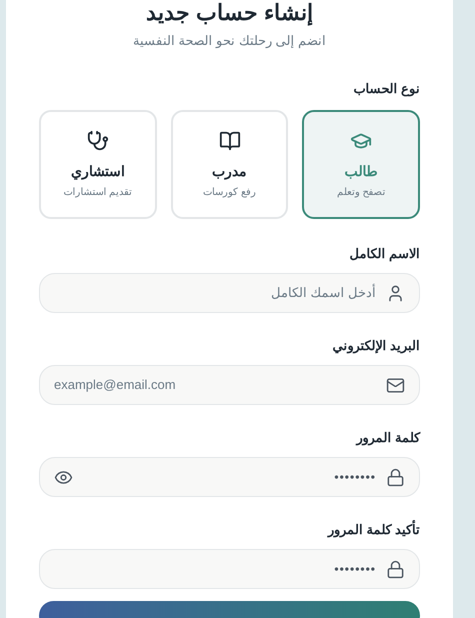  Describe the element at coordinates (395, 293) in the screenshot. I see `user-icon` at that location.